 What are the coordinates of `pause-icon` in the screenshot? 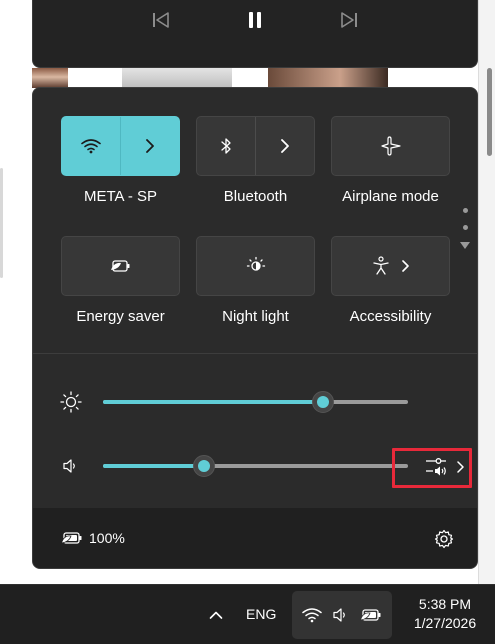 It's located at (255, 20).